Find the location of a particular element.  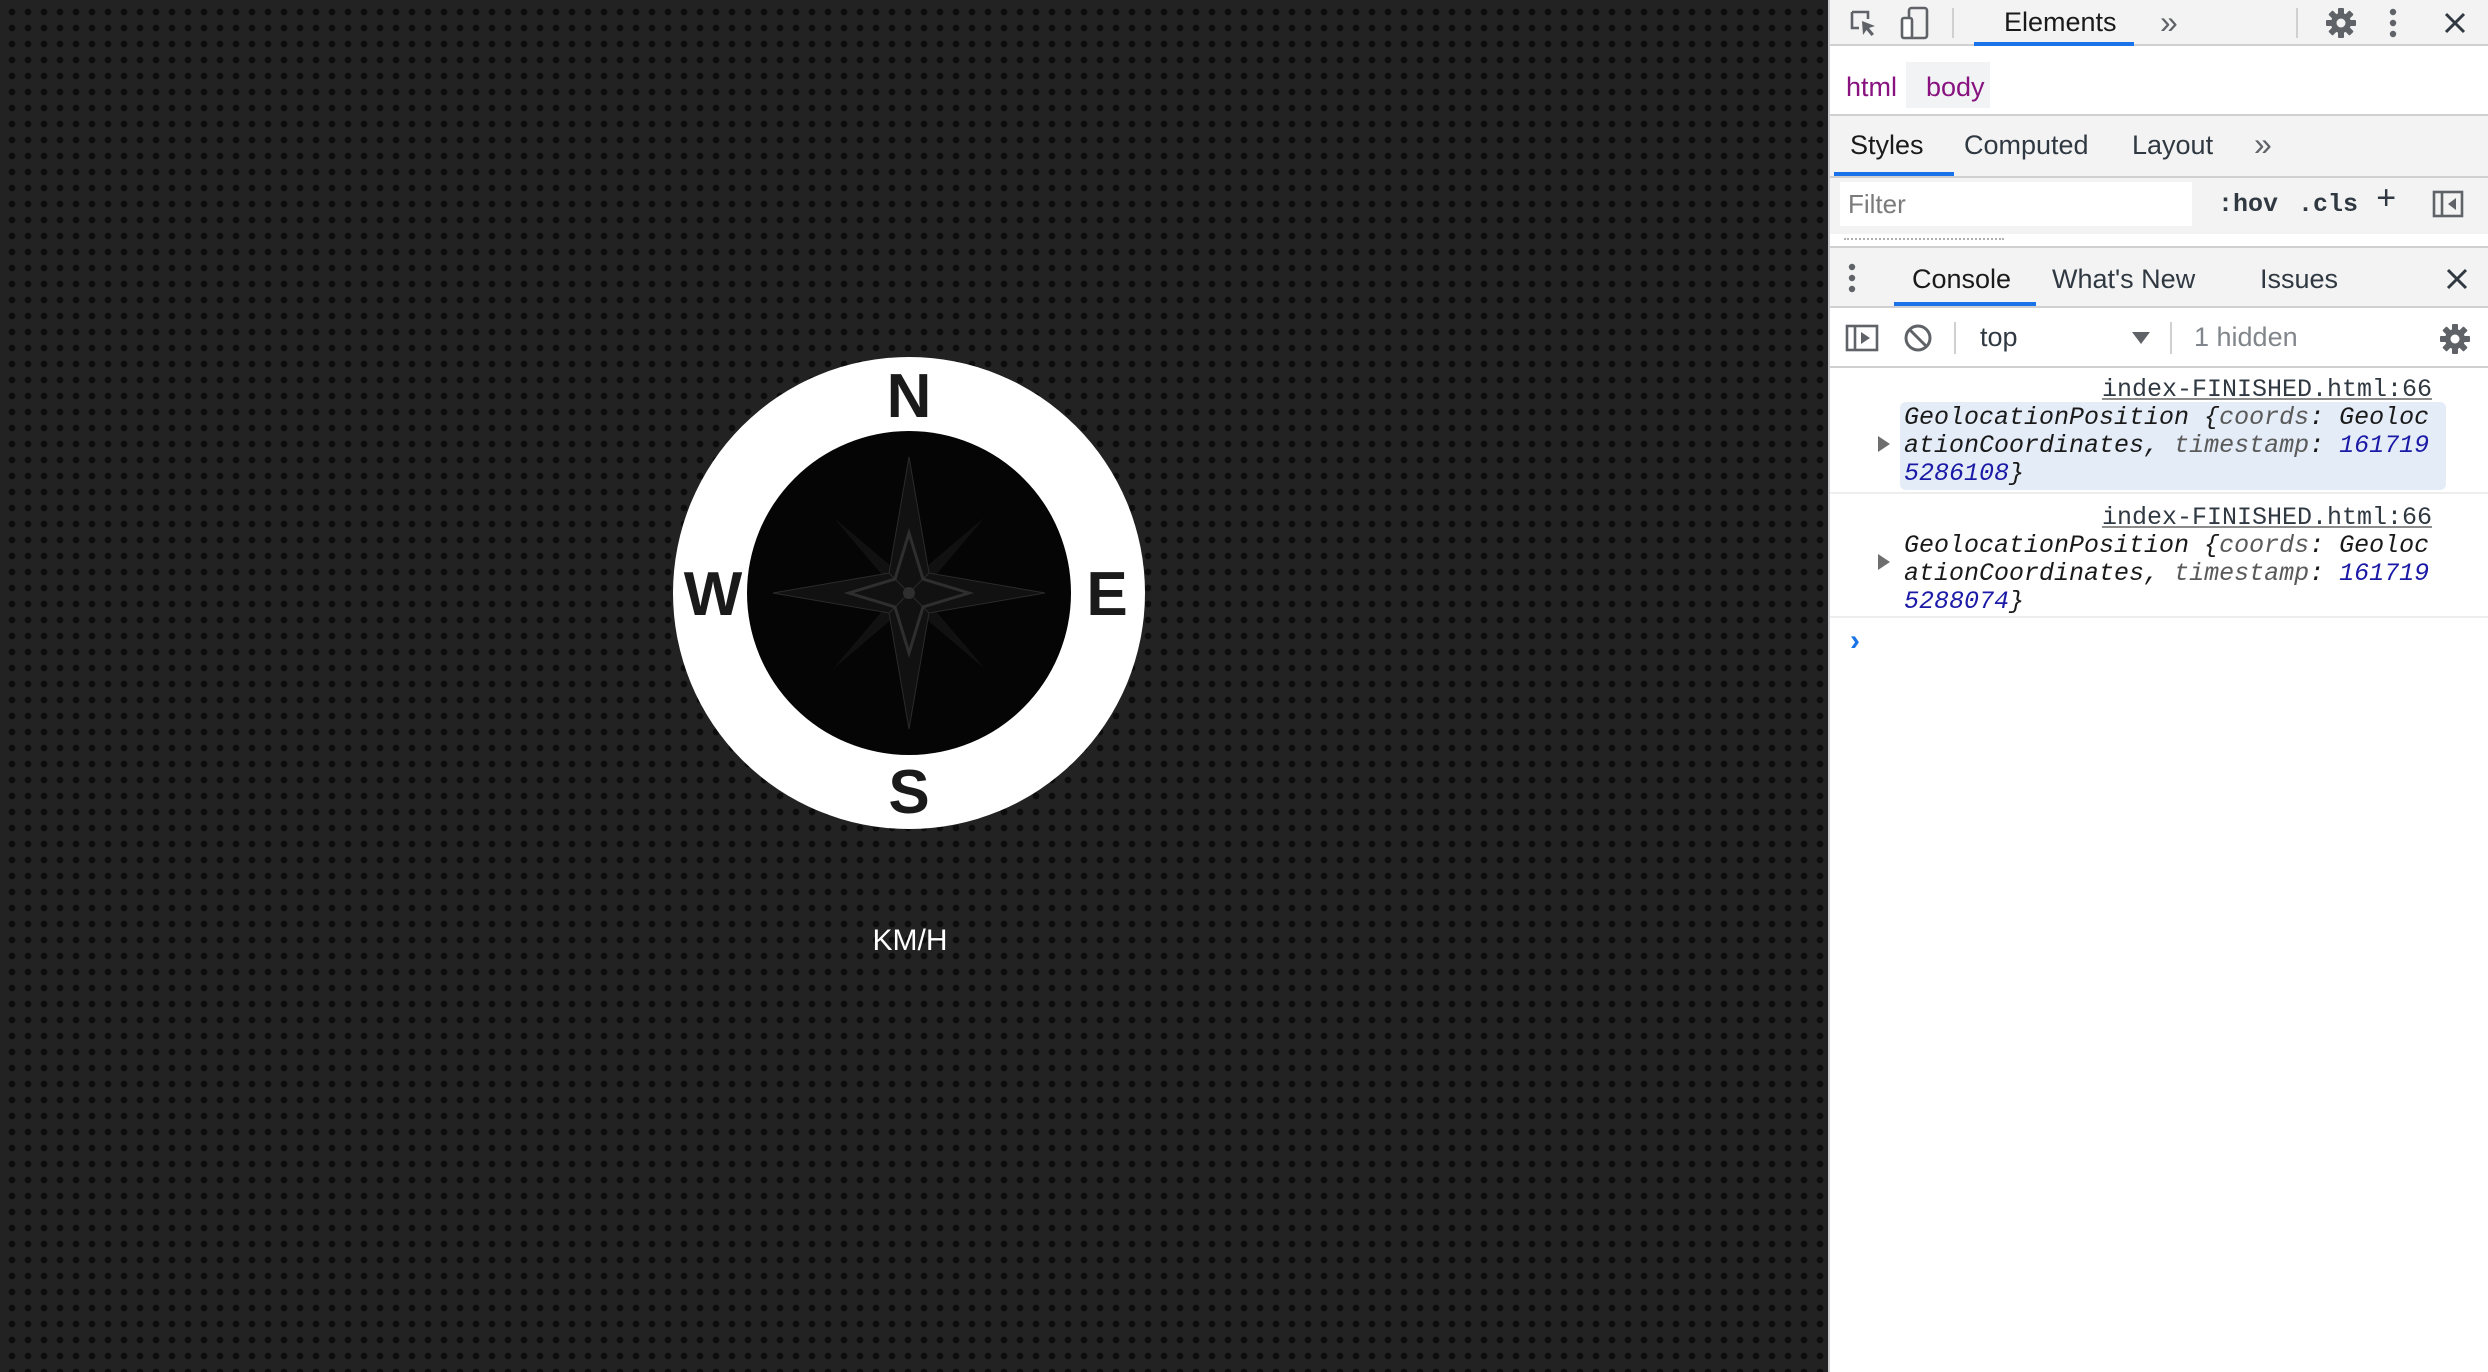

console-sidebar-icon is located at coordinates (1862, 338).